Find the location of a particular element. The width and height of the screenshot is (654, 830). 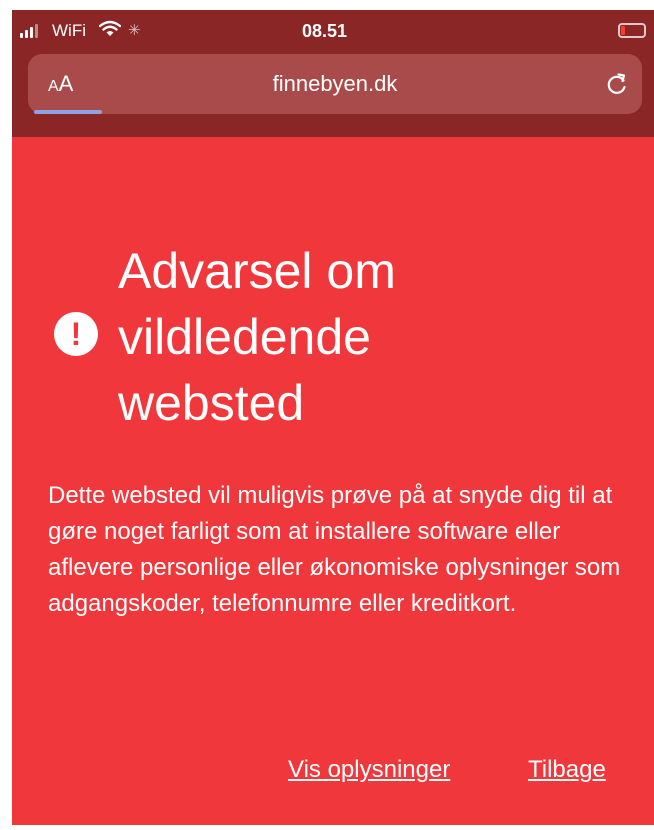

address-bar: AA finnebyen.dk is located at coordinates (335, 84).